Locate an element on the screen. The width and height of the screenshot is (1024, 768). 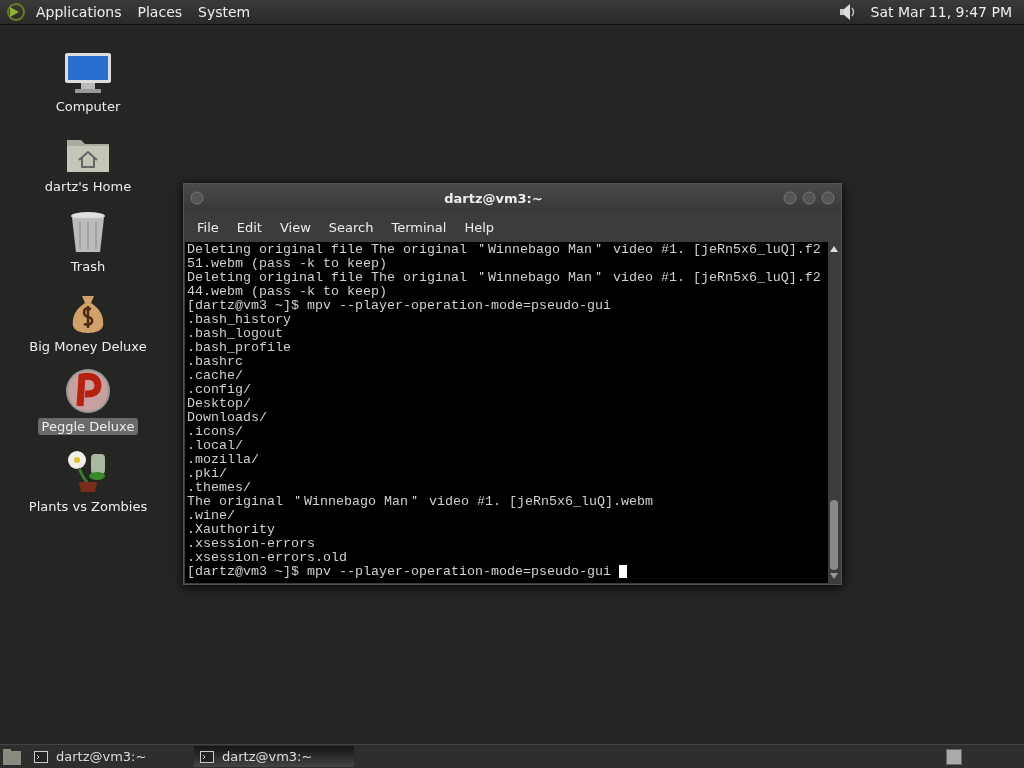
terminal-line: .config/ is located at coordinates (219, 390).